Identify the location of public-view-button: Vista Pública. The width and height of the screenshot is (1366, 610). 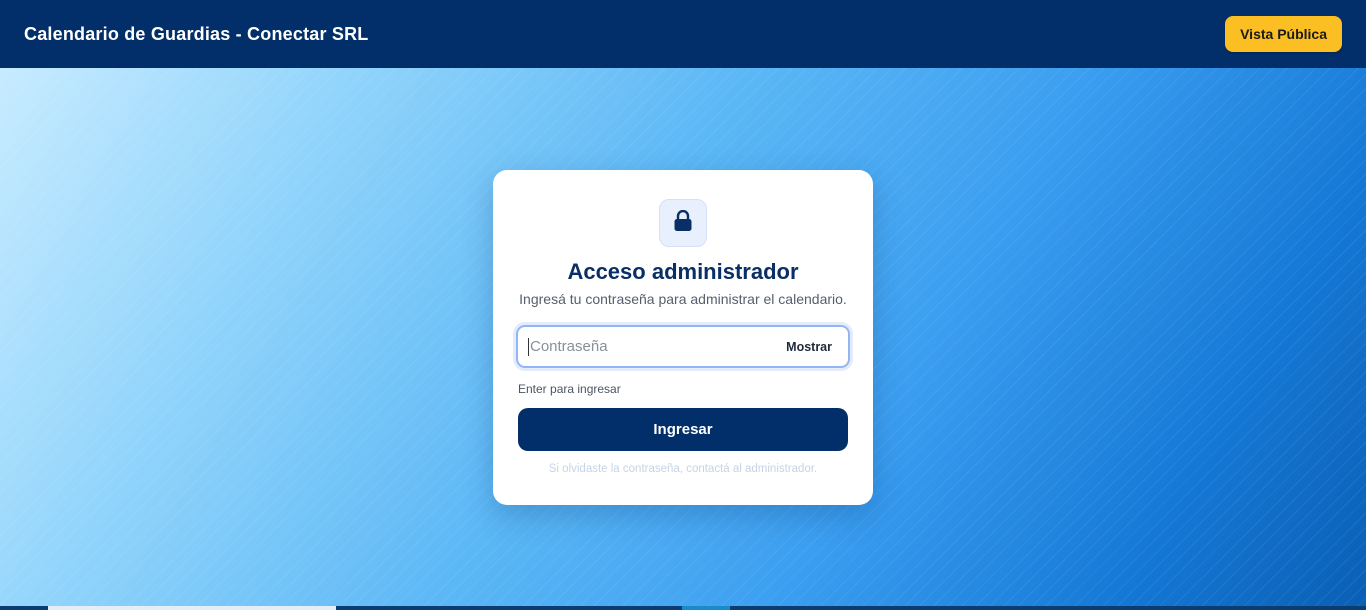
(1283, 34).